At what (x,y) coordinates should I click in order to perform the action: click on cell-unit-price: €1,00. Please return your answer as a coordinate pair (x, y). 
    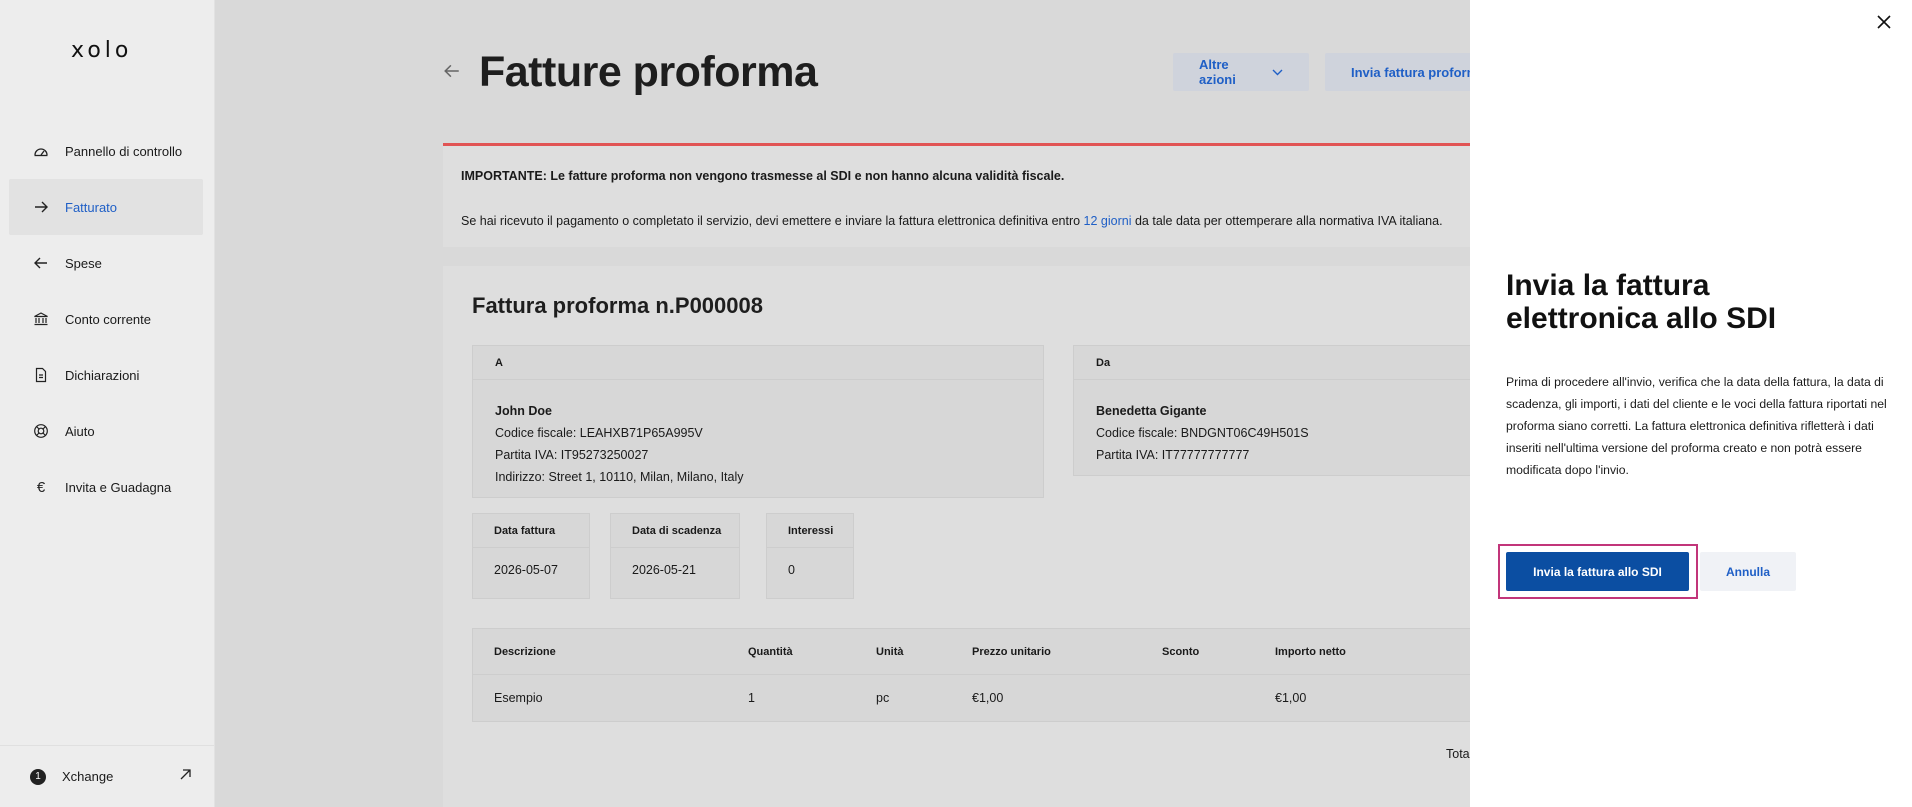
    Looking at the image, I should click on (988, 698).